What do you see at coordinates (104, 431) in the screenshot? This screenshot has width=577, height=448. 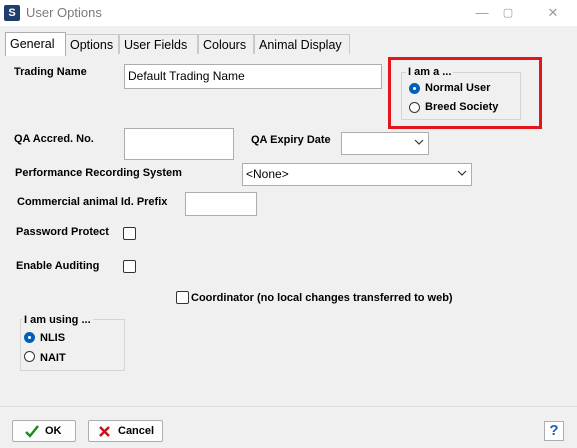 I see `cancel-x-icon` at bounding box center [104, 431].